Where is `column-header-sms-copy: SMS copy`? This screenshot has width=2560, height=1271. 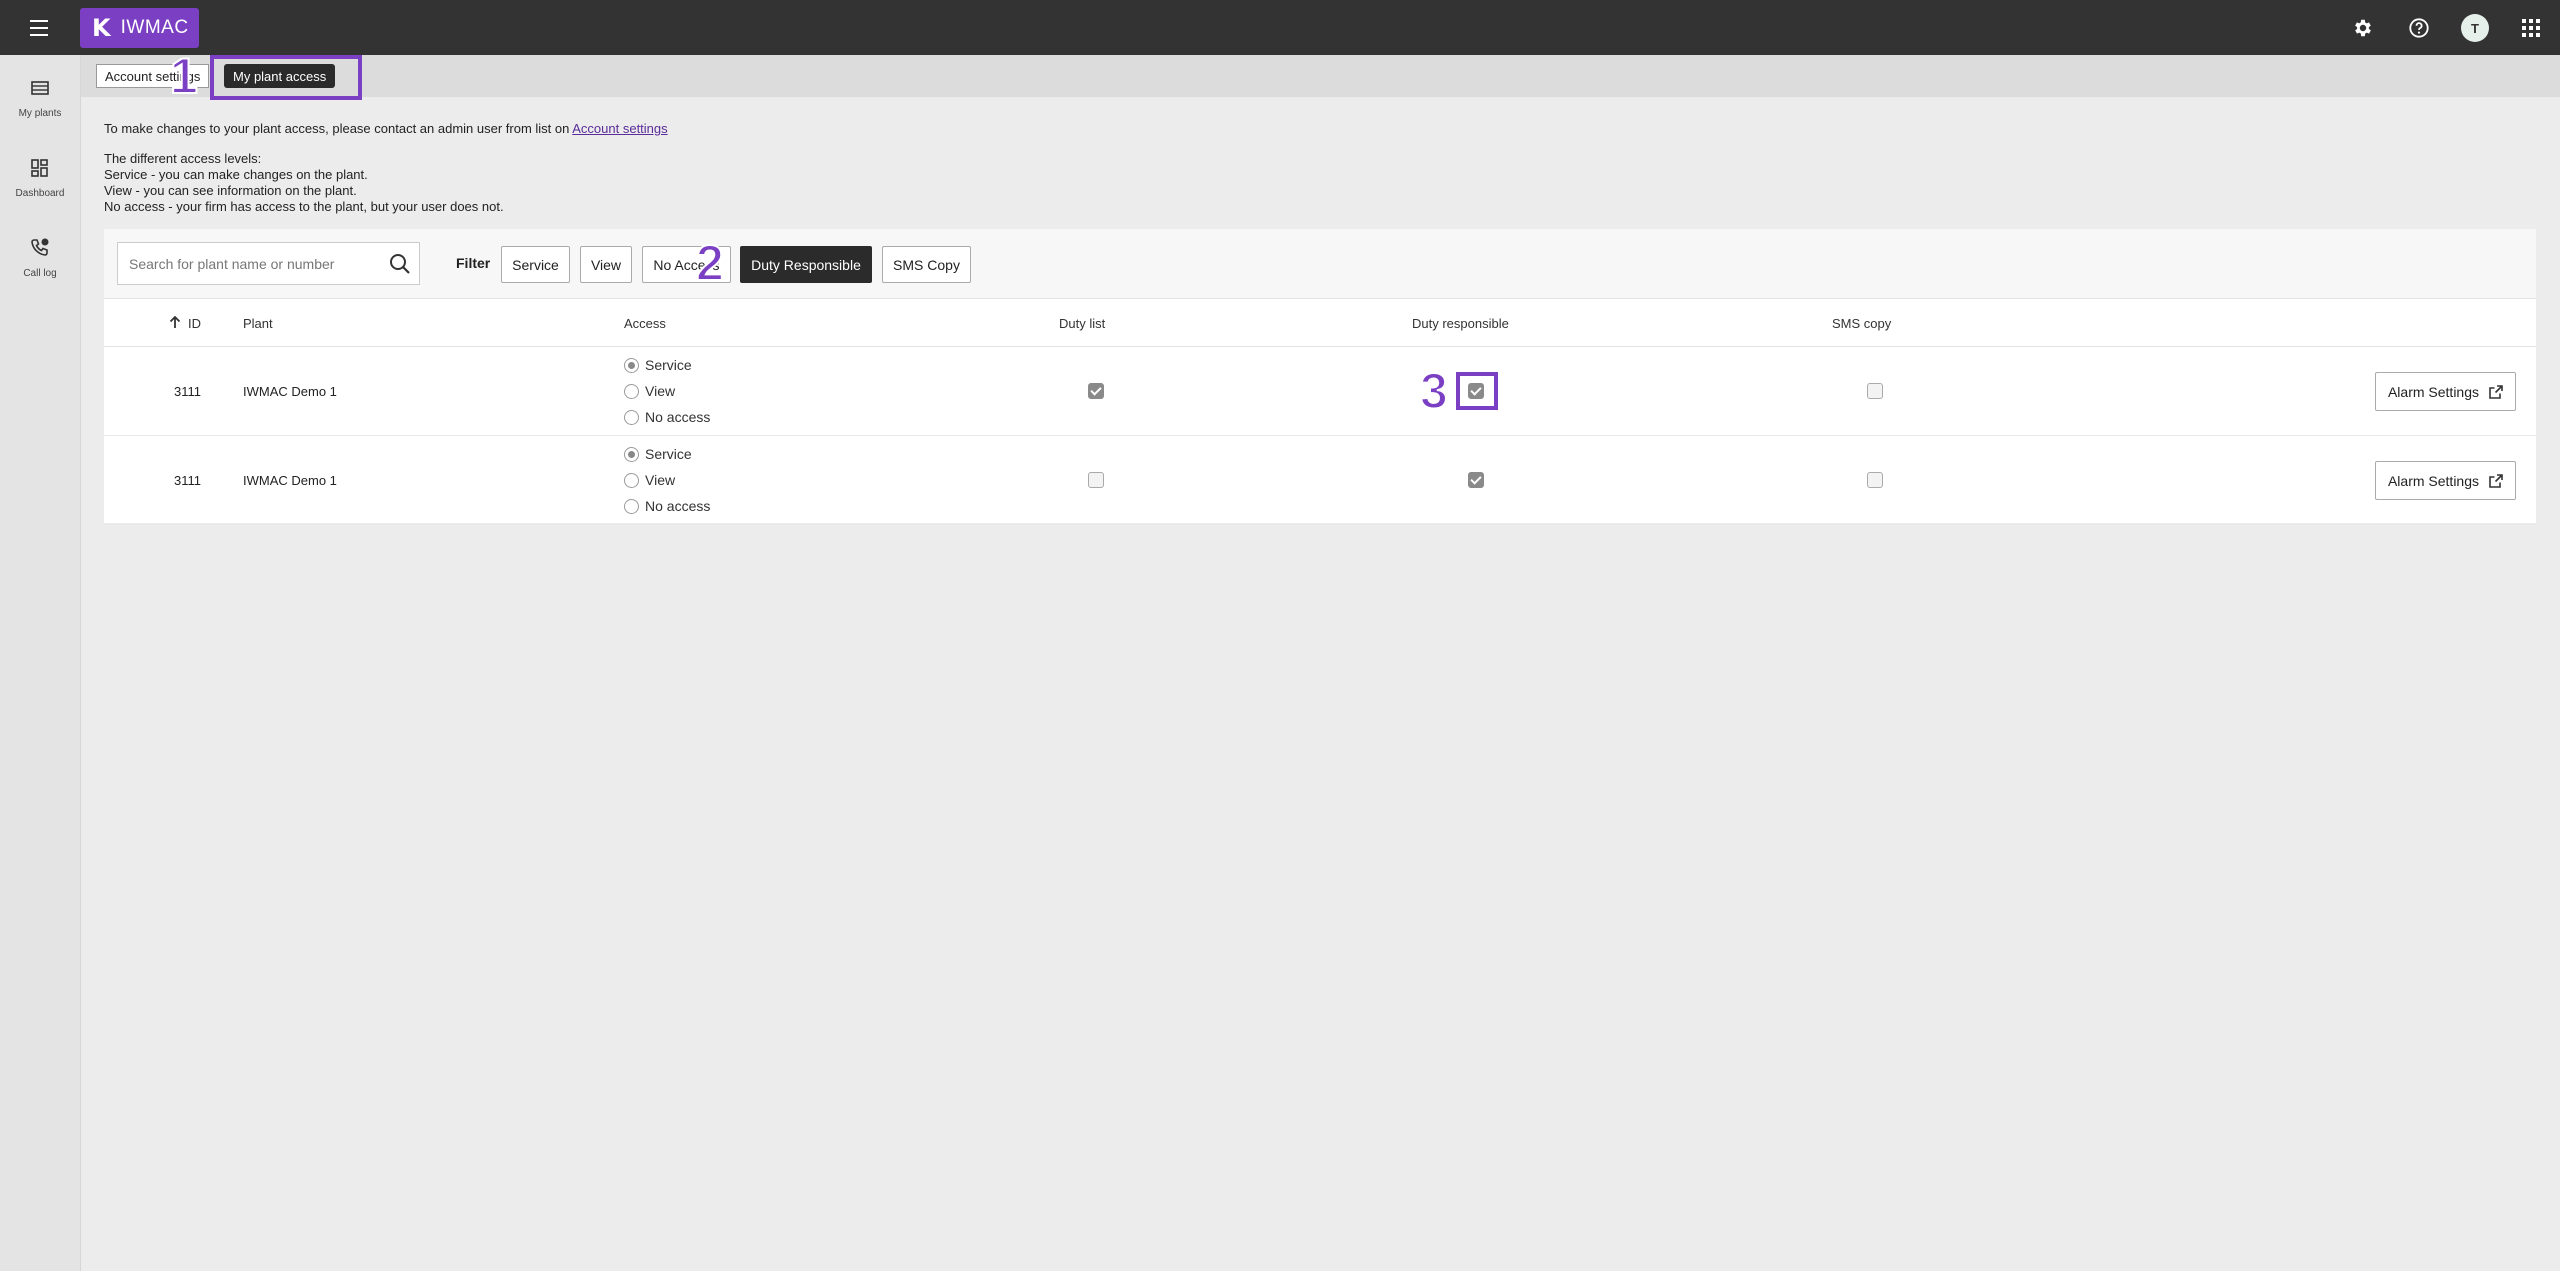
column-header-sms-copy: SMS copy is located at coordinates (1861, 323).